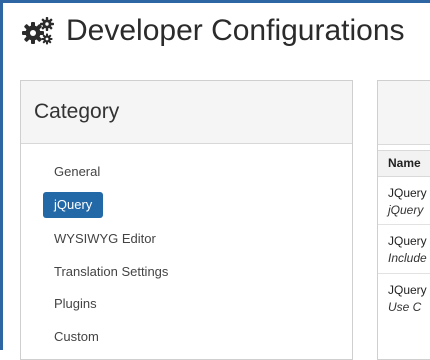 The width and height of the screenshot is (430, 360). Describe the element at coordinates (406, 210) in the screenshot. I see `setting-description: jQuery` at that location.